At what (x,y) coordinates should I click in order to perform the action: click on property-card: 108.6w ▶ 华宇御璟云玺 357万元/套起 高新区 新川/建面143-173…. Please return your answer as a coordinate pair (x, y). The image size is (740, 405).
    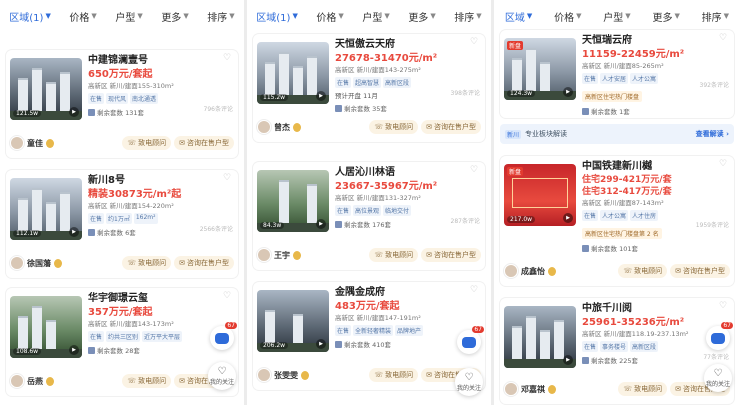
    Looking at the image, I should click on (122, 342).